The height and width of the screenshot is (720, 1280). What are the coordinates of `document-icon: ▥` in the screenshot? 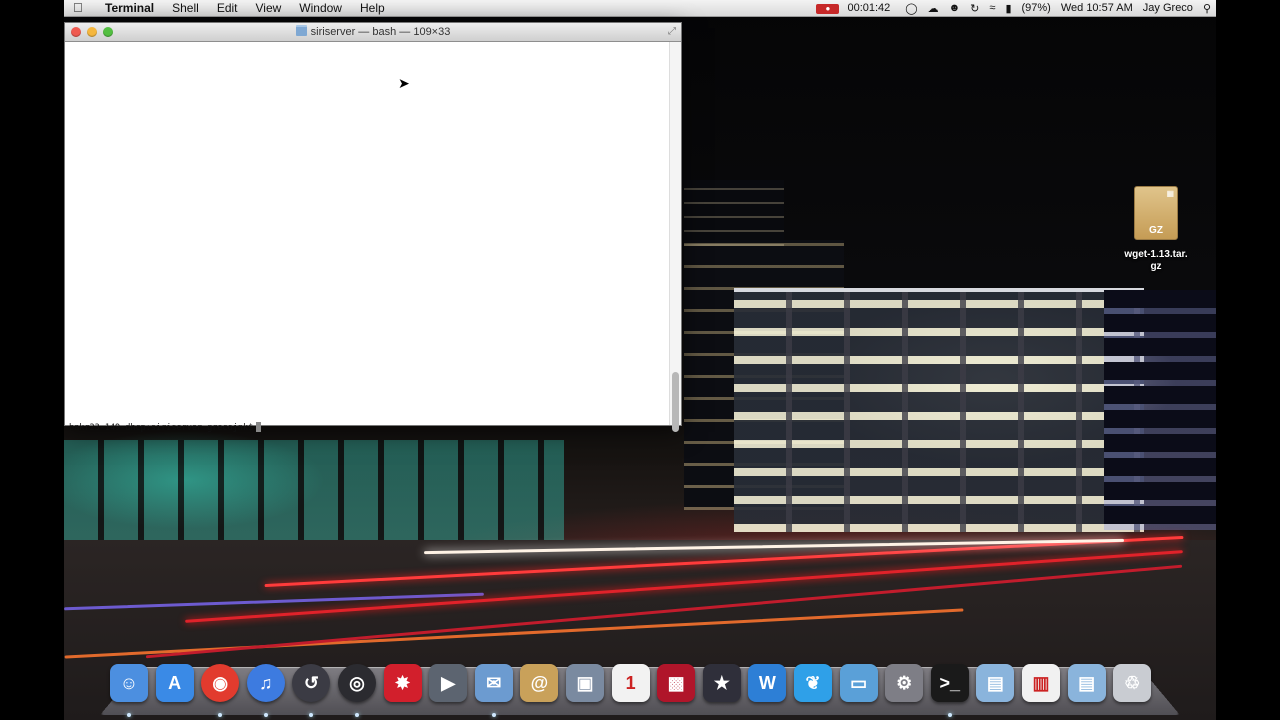 It's located at (1041, 682).